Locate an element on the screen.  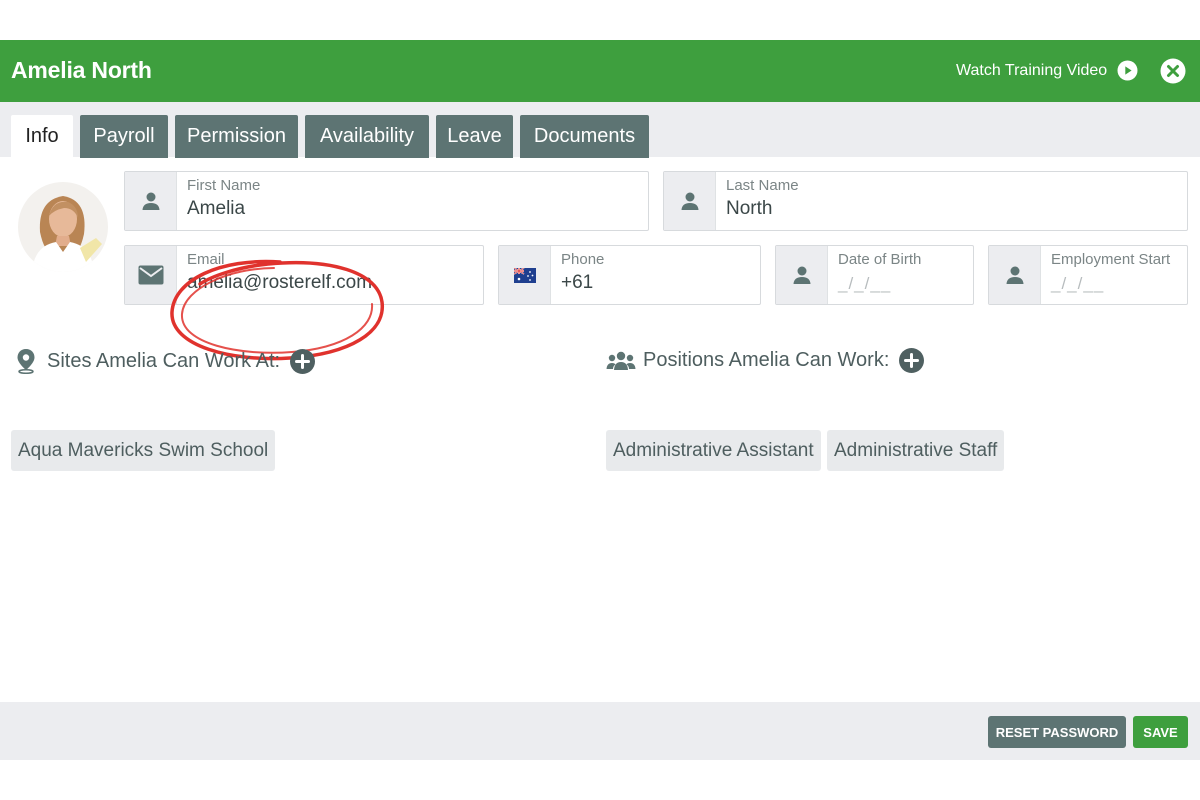
email-field: Email amelia@rosterelf.com is located at coordinates (304, 275).